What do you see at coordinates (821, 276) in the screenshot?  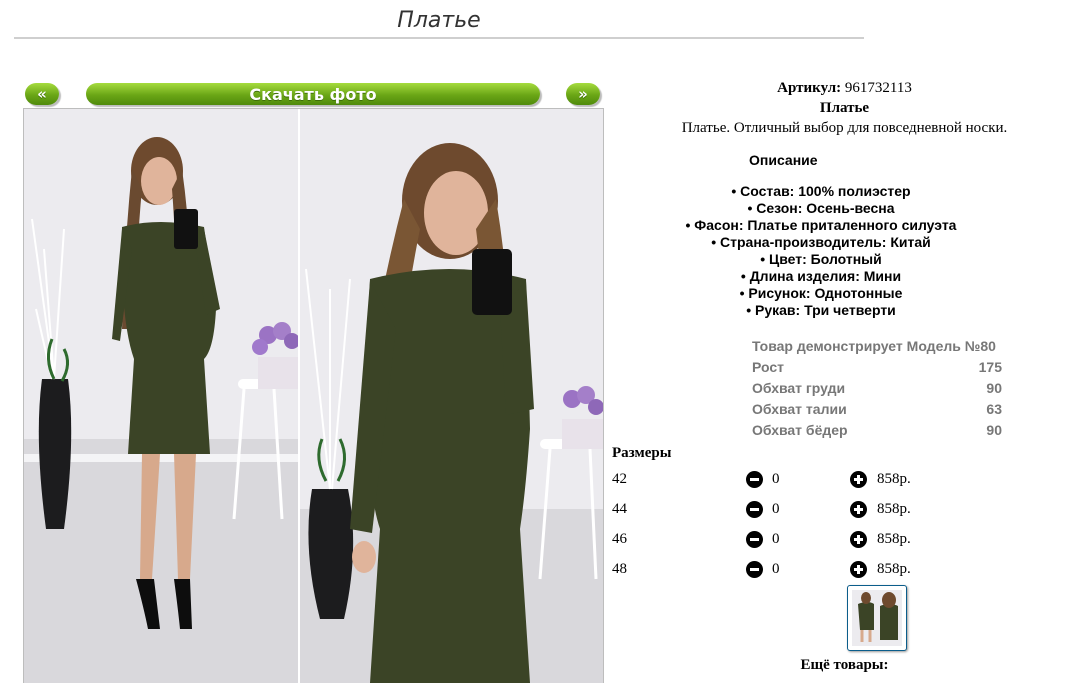 I see `feature-item: • Длина изделия: Мини` at bounding box center [821, 276].